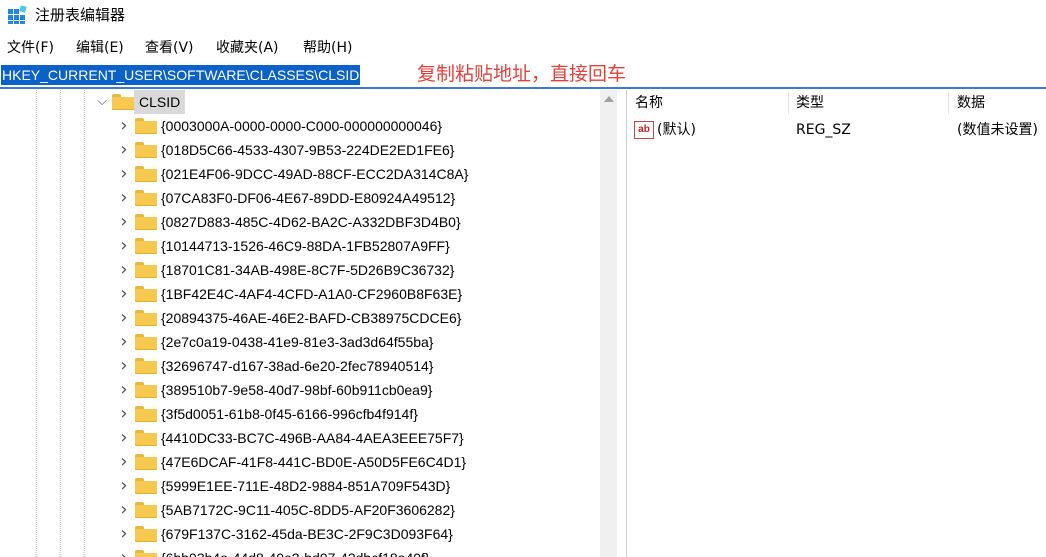 This screenshot has width=1046, height=557. I want to click on menu-view: 查看(V), so click(169, 48).